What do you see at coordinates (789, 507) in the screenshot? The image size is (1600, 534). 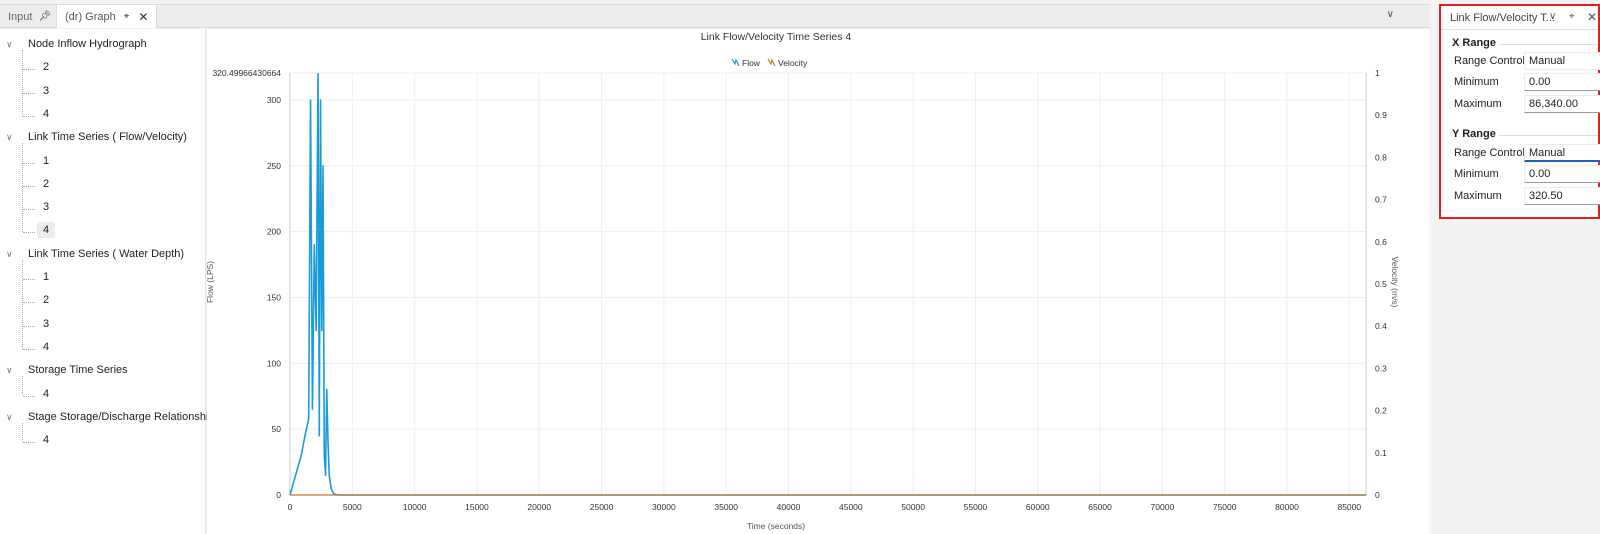 I see `x-tick-label: 40000` at bounding box center [789, 507].